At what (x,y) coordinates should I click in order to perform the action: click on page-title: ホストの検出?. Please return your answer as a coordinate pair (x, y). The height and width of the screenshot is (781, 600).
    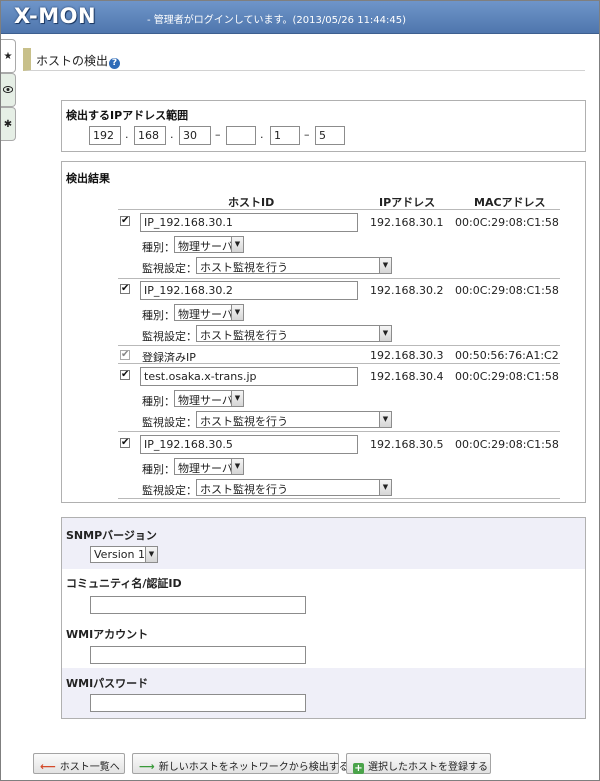
    Looking at the image, I should click on (78, 60).